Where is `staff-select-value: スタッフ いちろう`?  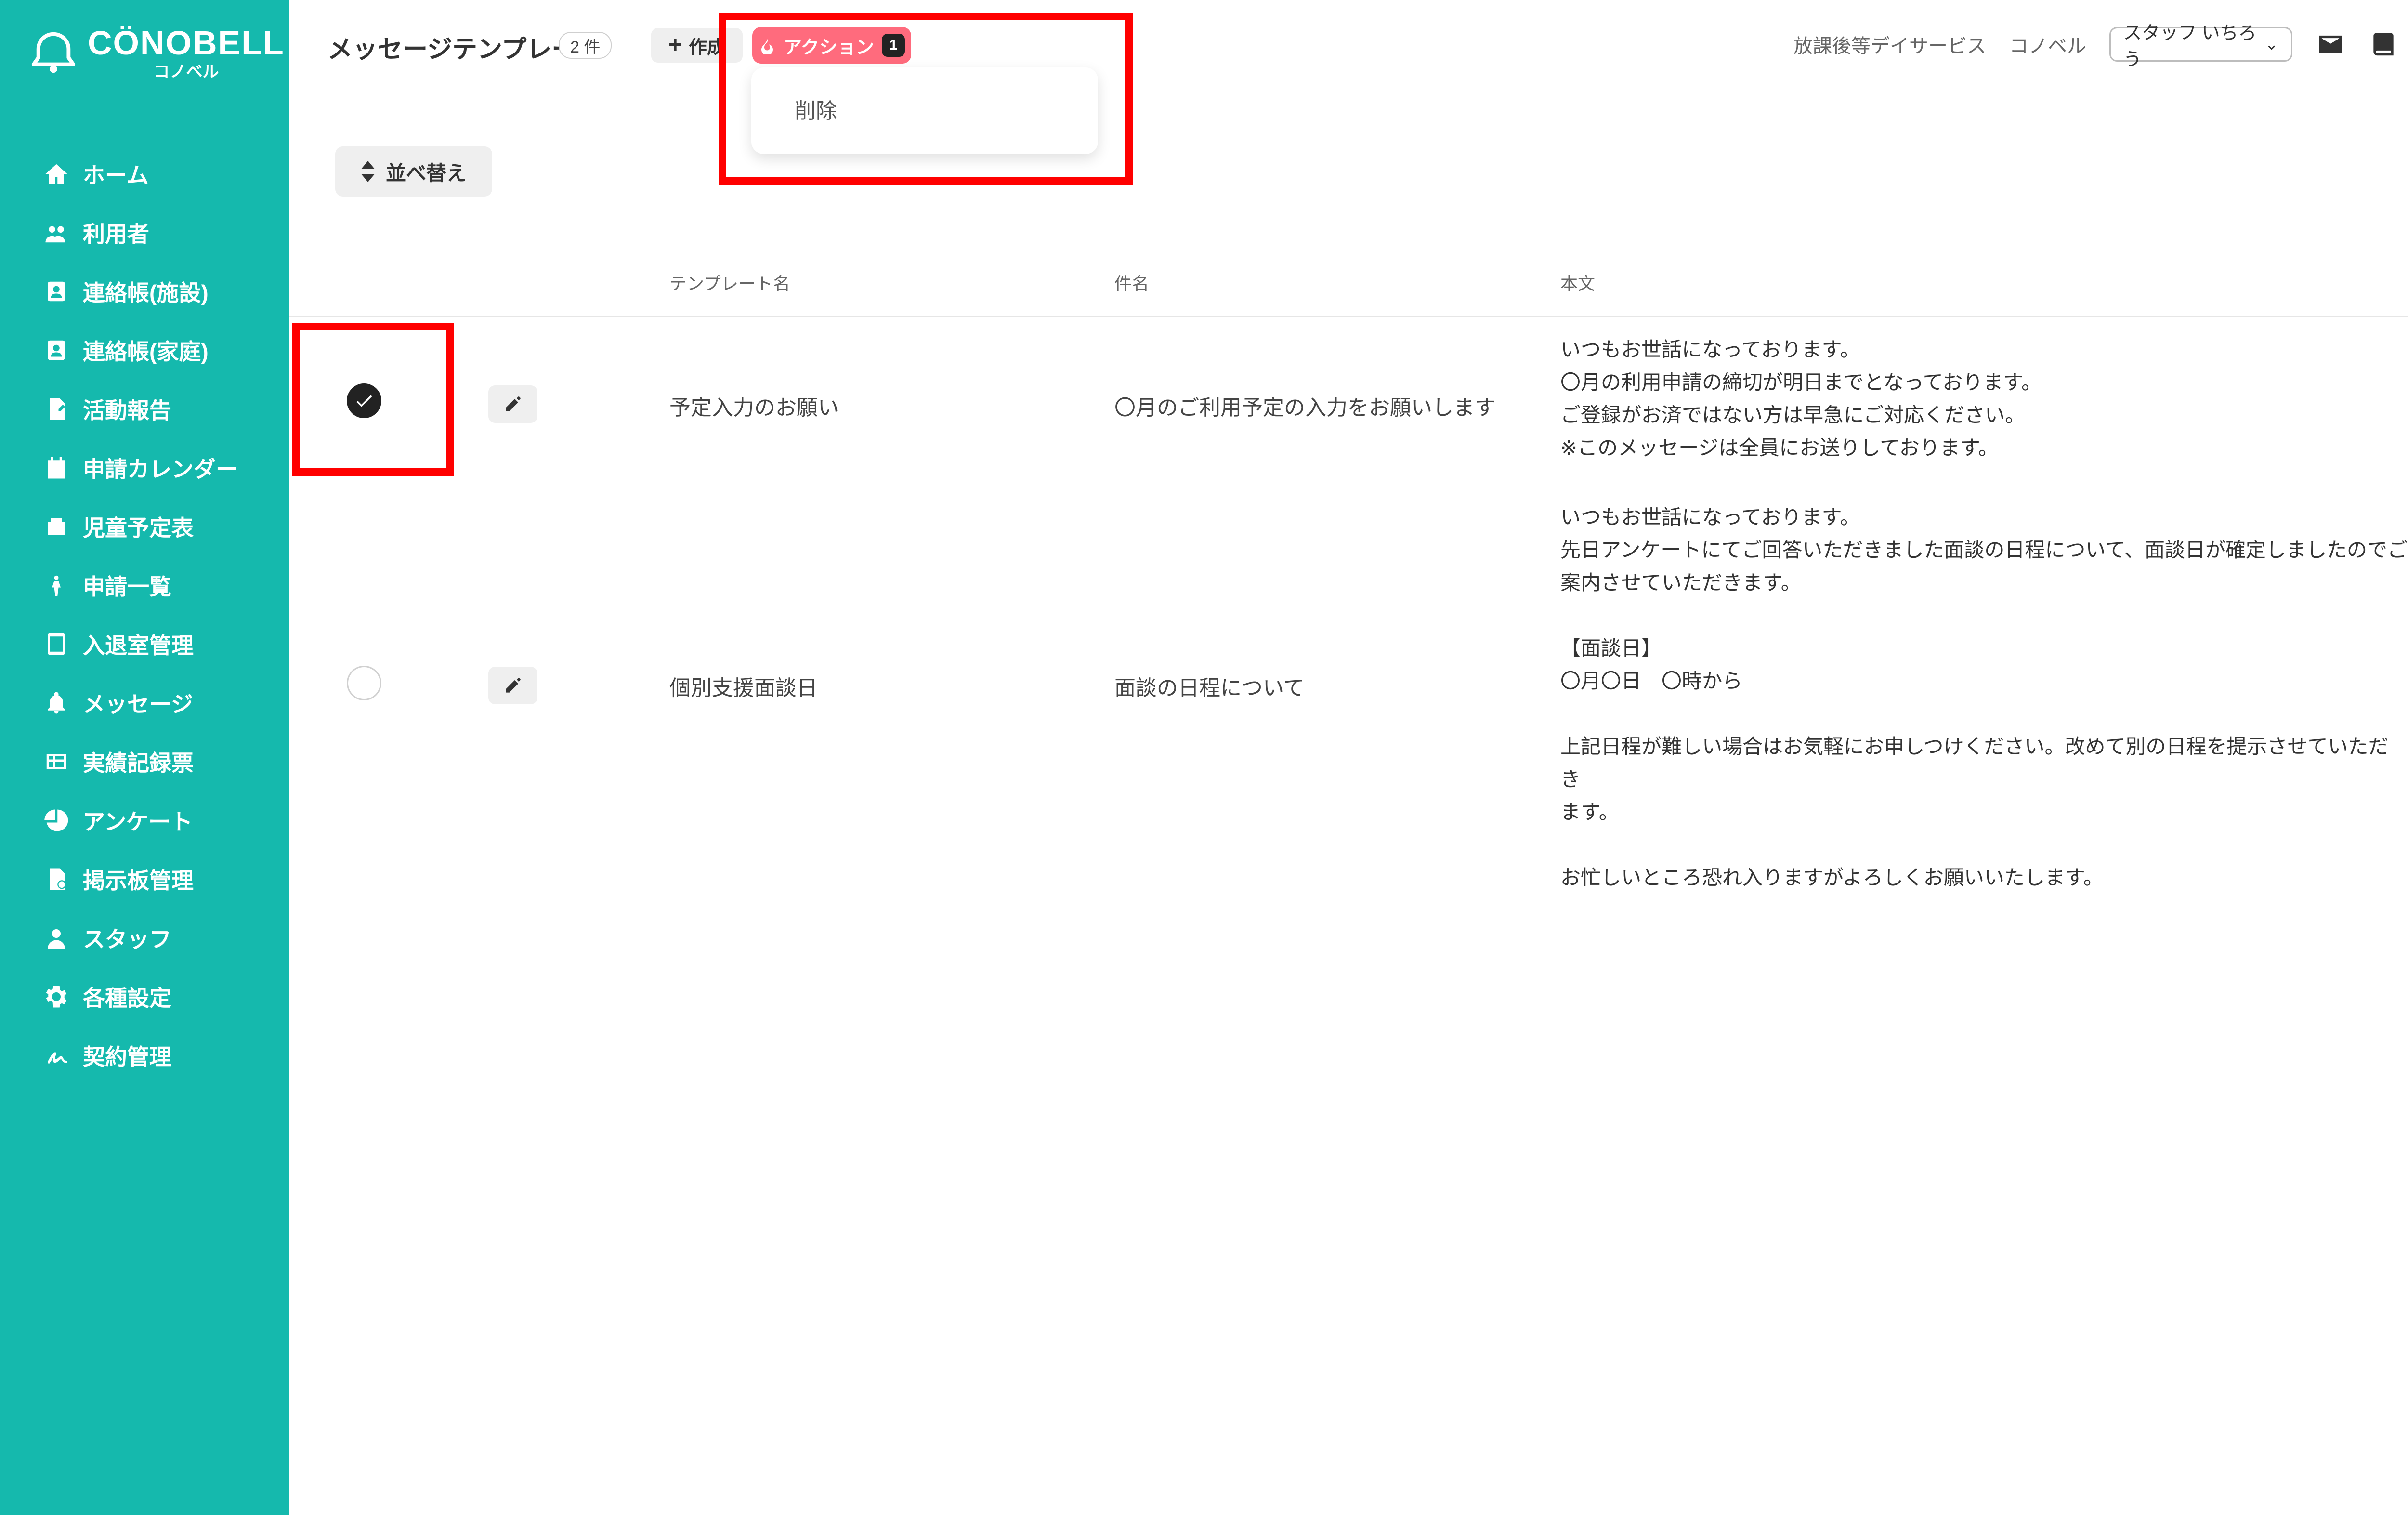
staff-select-value: スタッフ いちろう is located at coordinates (2190, 46).